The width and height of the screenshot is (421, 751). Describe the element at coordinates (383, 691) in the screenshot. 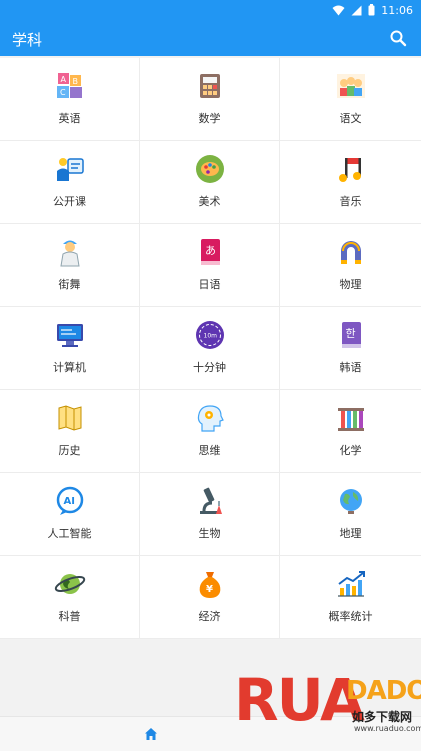

I see `watermark-dado: DADO` at that location.